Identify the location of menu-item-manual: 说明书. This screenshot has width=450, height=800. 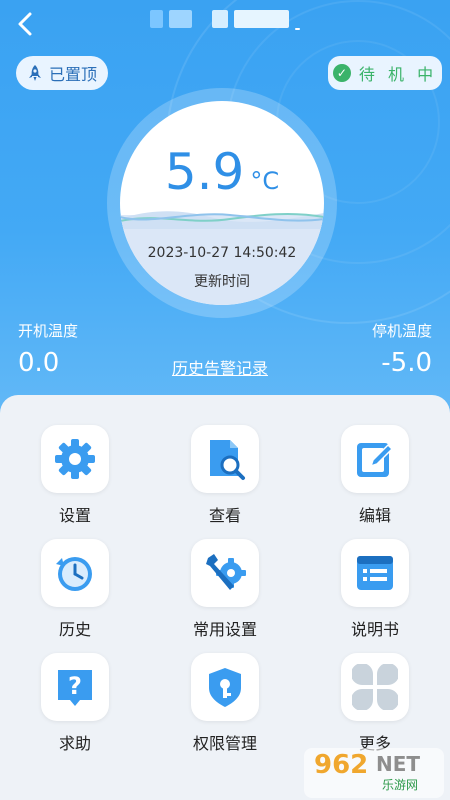
(375, 589).